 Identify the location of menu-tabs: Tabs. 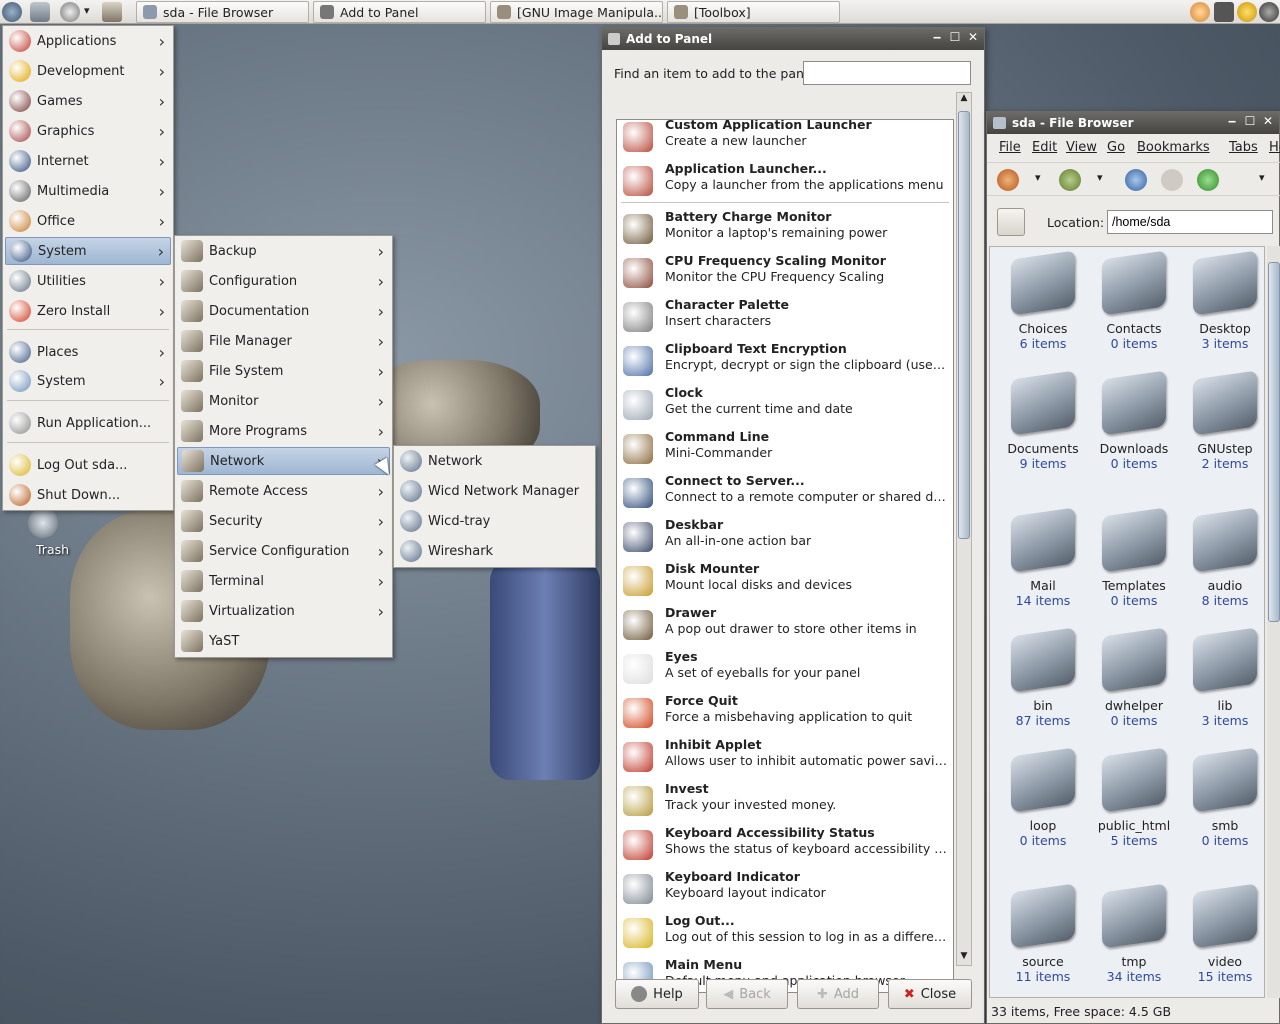
(1243, 147).